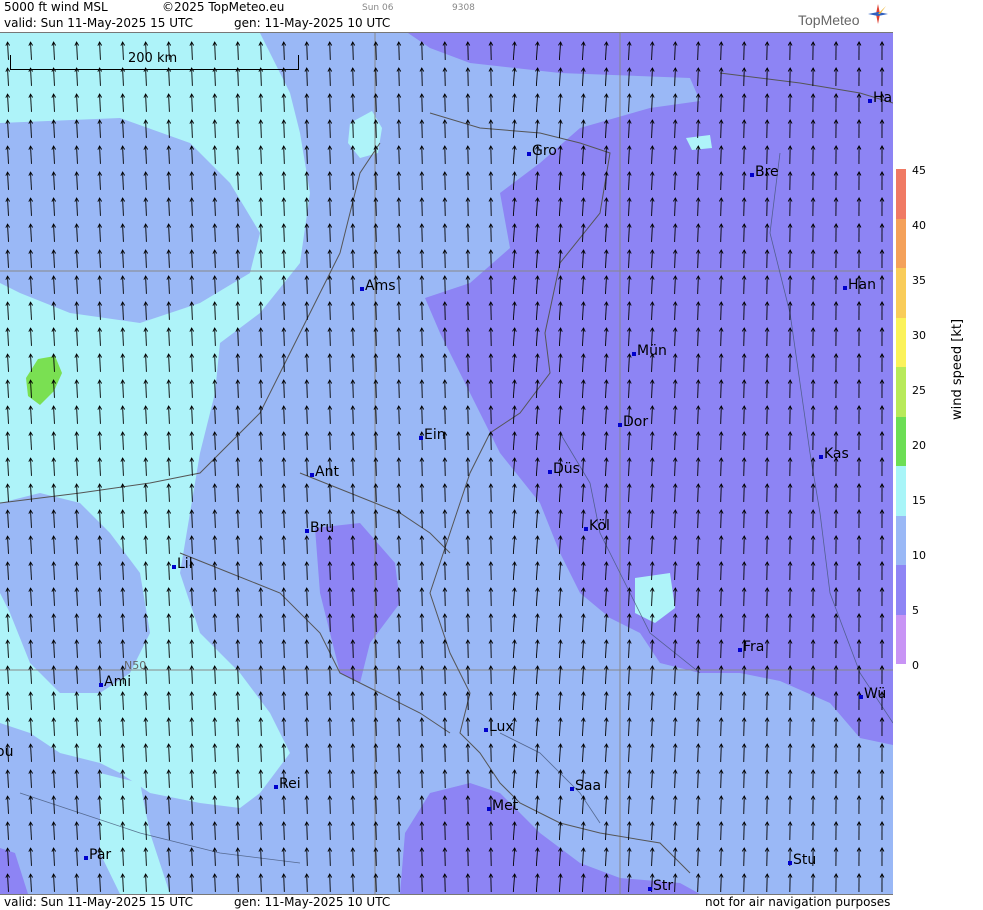 The width and height of the screenshot is (983, 910). I want to click on city-marker: Ams, so click(378, 286).